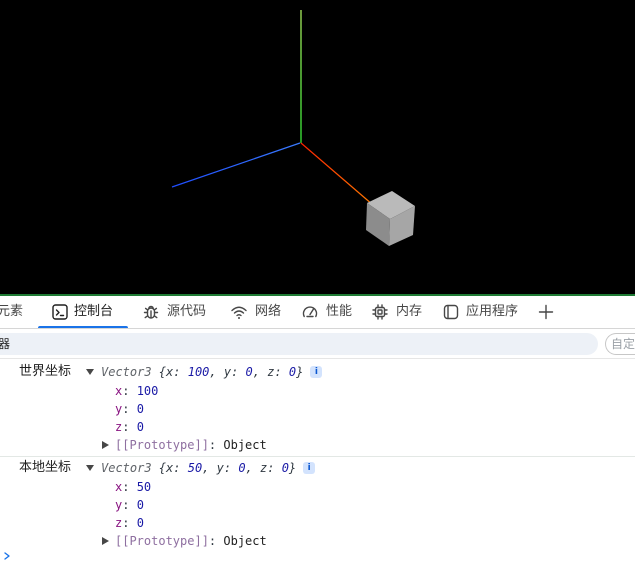  What do you see at coordinates (5, 344) in the screenshot?
I see `filter-text: 器` at bounding box center [5, 344].